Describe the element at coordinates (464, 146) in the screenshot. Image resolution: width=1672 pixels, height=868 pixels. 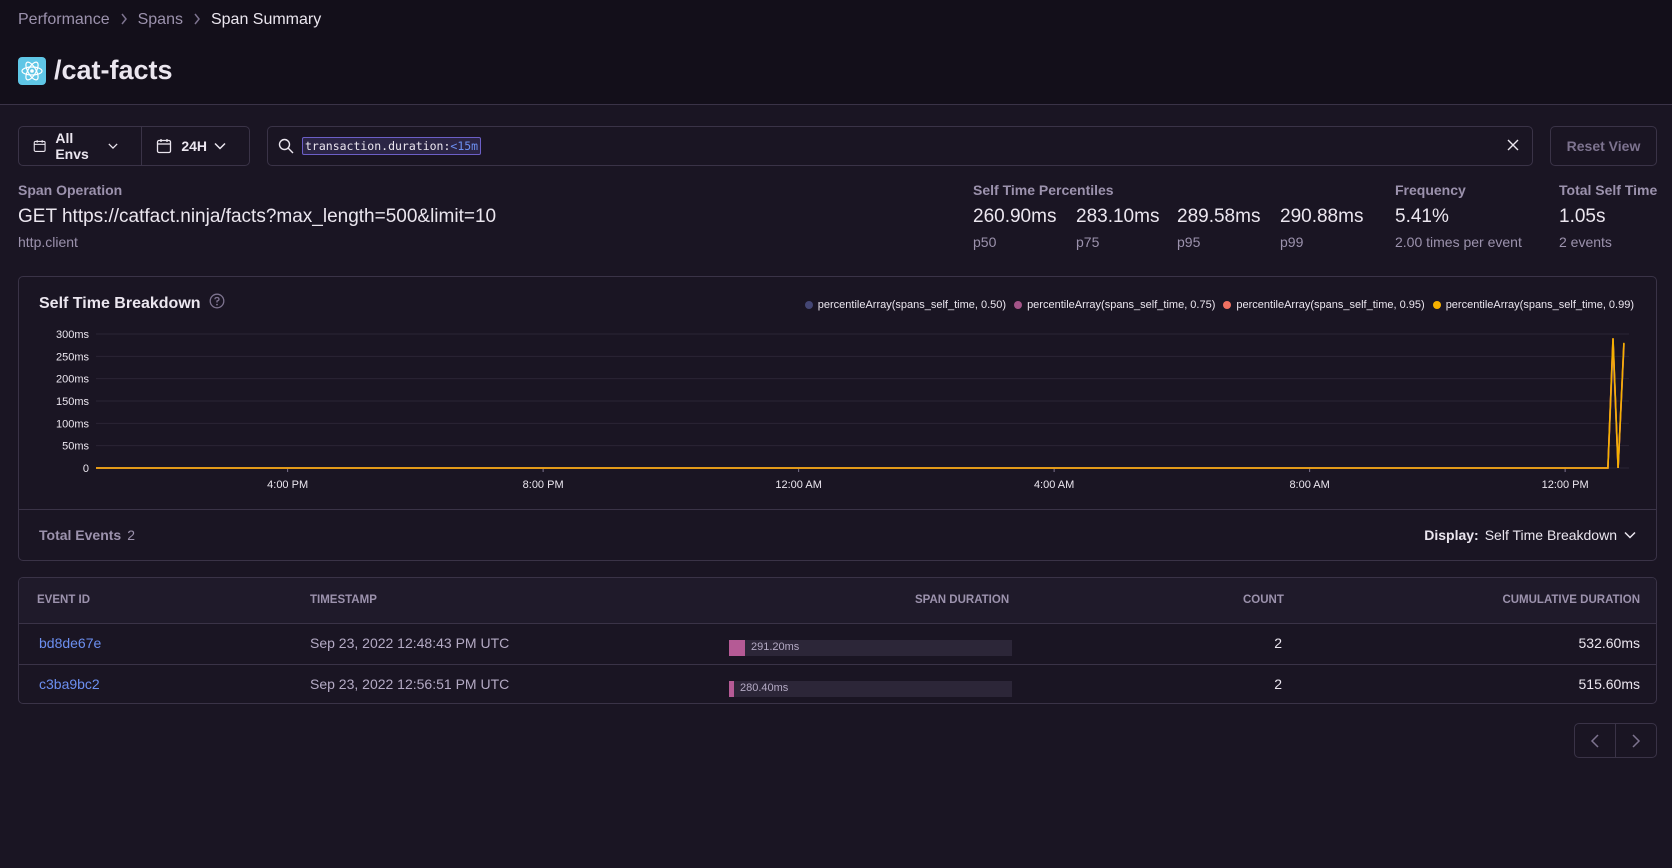
I see `search-token-value: <15m` at that location.